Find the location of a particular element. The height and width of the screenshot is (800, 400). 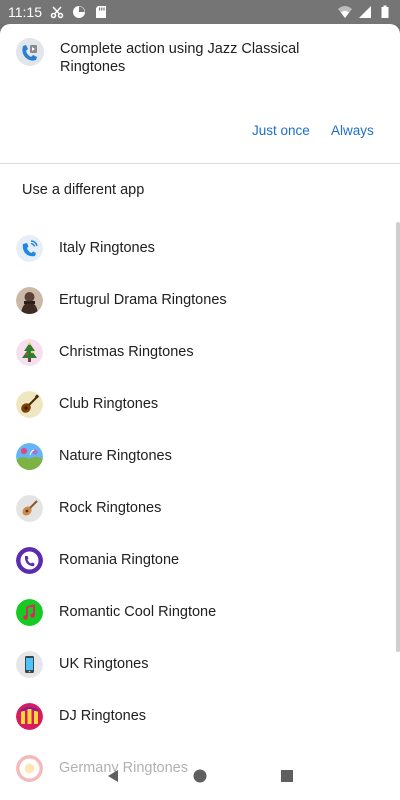

section-title: Use a different app is located at coordinates (83, 190).